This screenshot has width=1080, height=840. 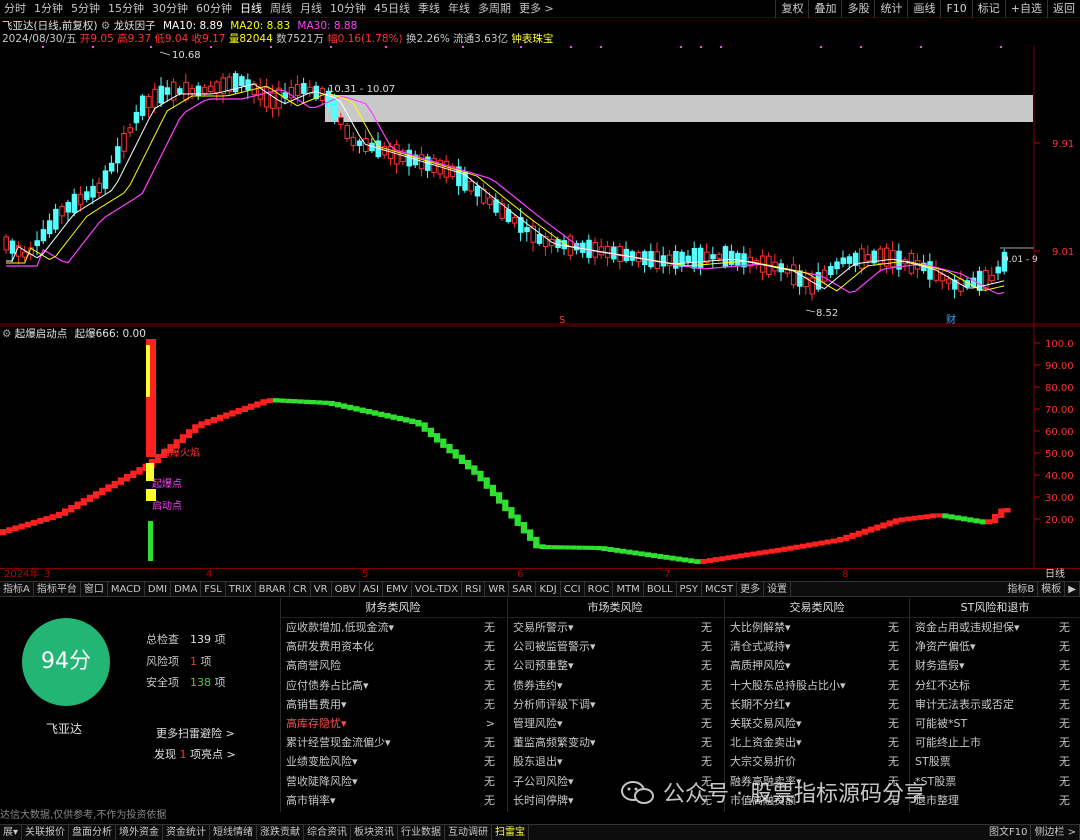 What do you see at coordinates (328, 832) in the screenshot?
I see `bottom-tab: 综合资讯` at bounding box center [328, 832].